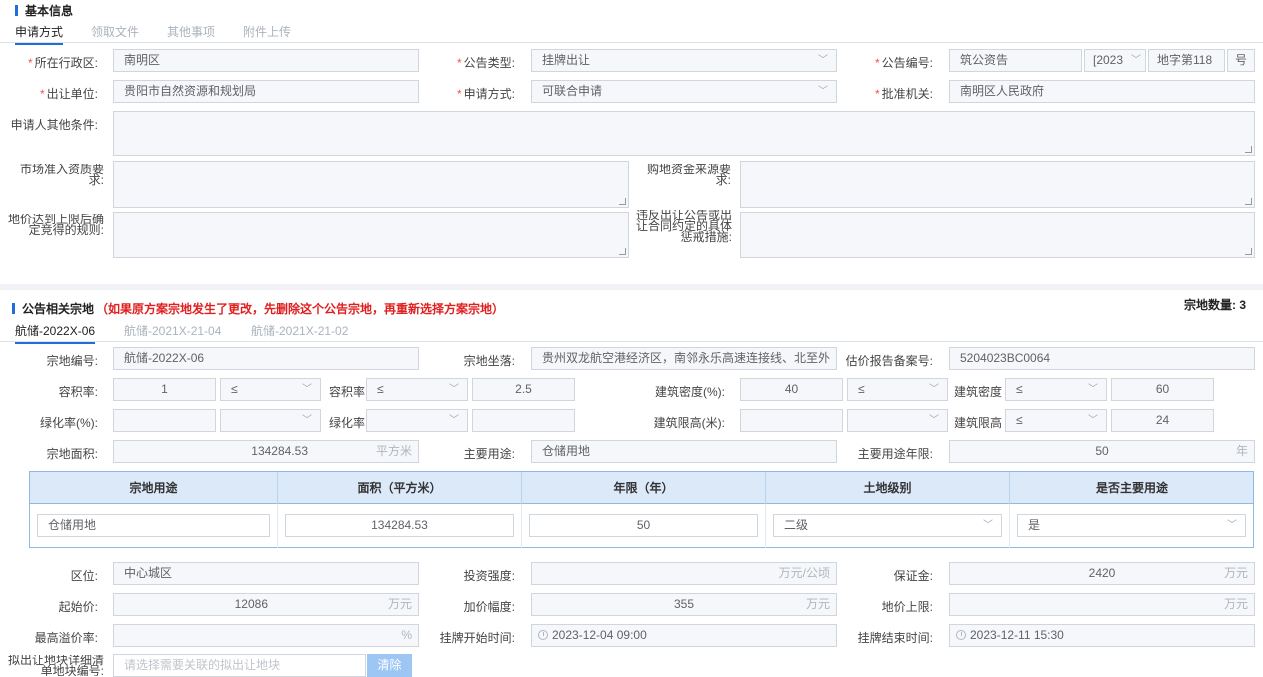  Describe the element at coordinates (239, 665) in the screenshot. I see `related-parcel-select: 请选择需要关联的拟出让地块` at that location.